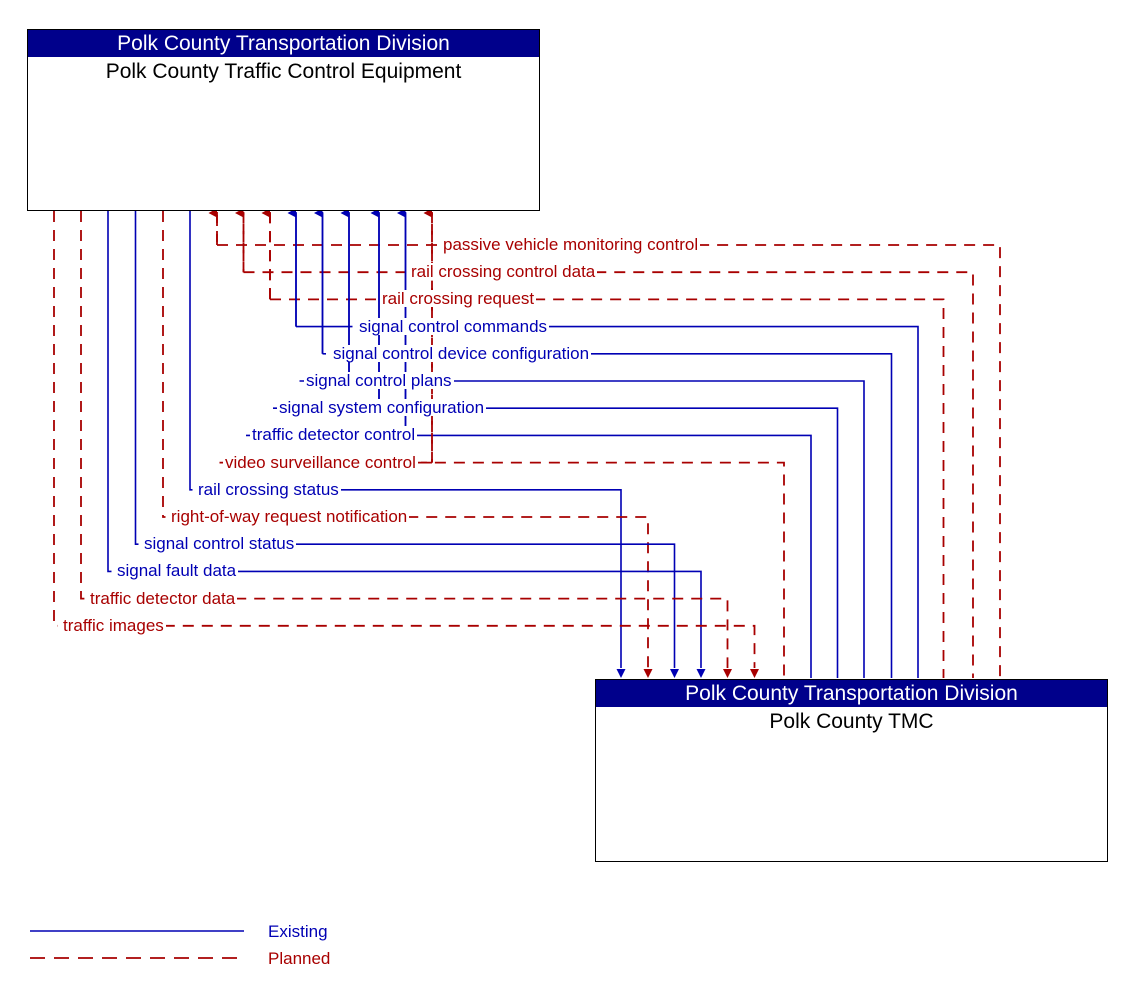  Describe the element at coordinates (571, 244) in the screenshot. I see `flow-label: passive vehicle monitoring control` at that location.